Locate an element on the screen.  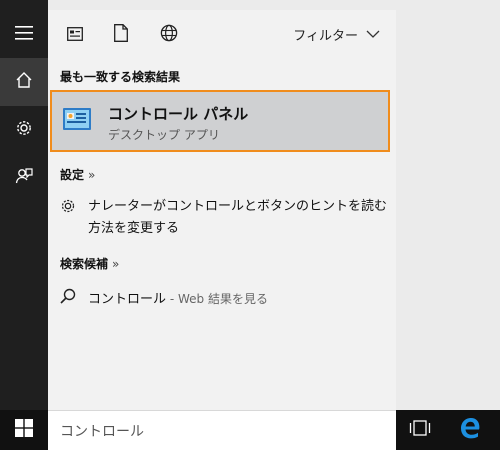
files-scope-button is located at coordinates (121, 35).